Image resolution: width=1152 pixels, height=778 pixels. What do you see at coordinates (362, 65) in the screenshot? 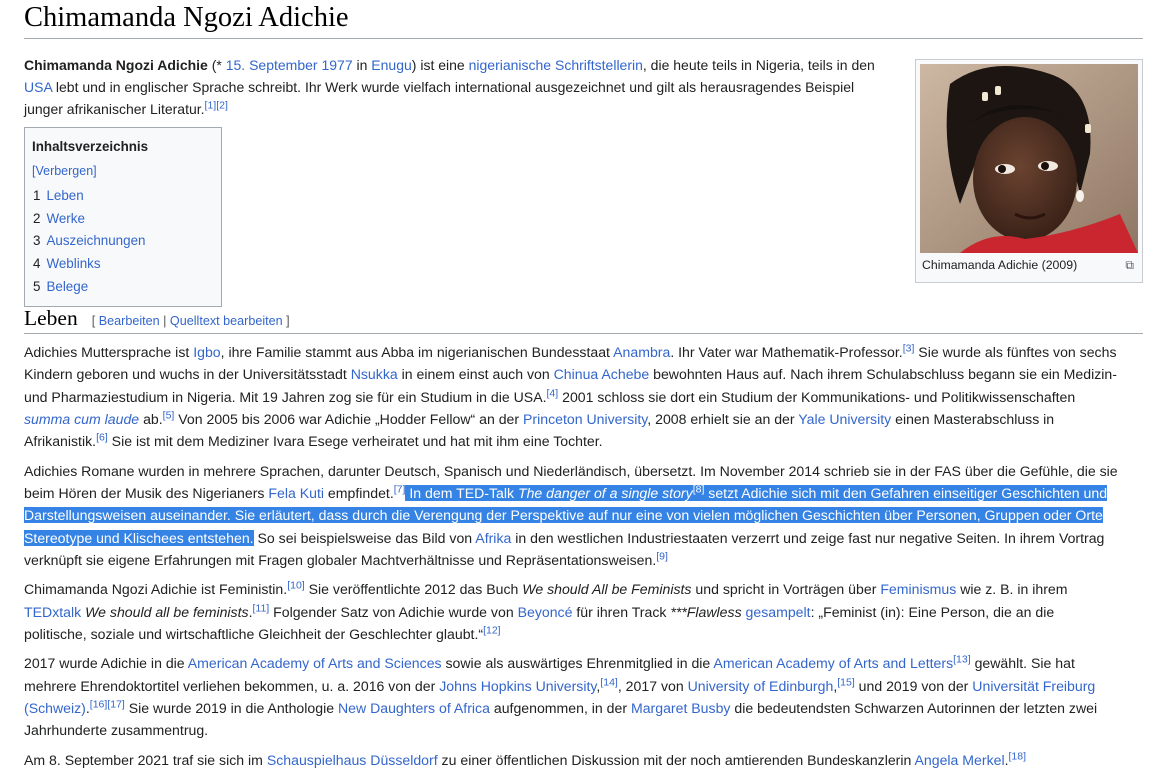
I see `text: in` at bounding box center [362, 65].